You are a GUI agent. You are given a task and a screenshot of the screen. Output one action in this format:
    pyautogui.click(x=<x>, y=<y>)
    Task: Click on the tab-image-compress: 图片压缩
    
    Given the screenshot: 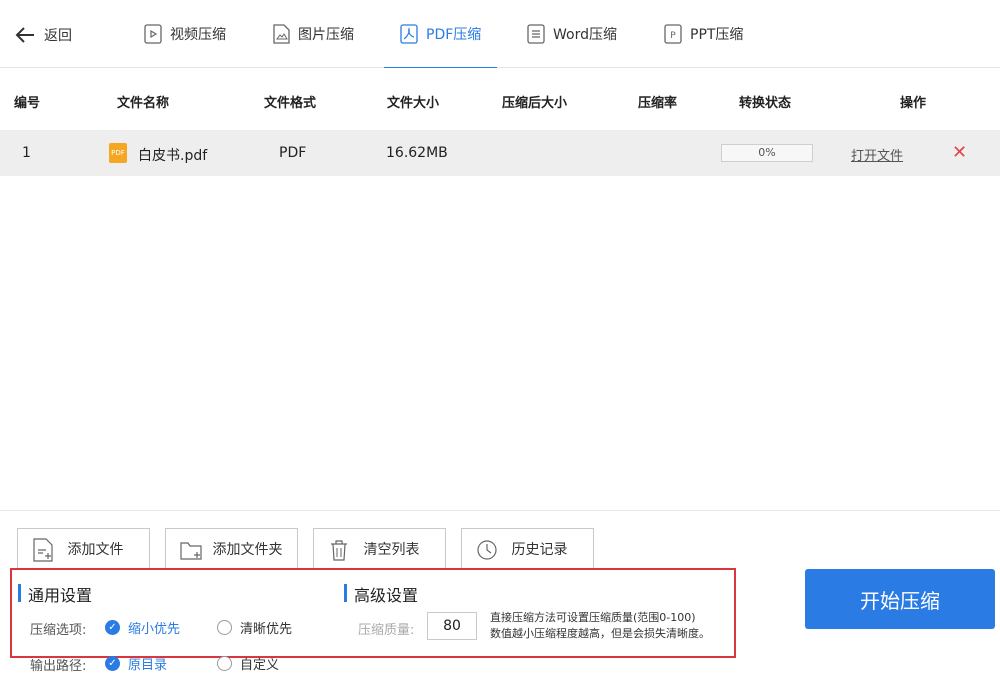 What is the action you would take?
    pyautogui.click(x=313, y=34)
    